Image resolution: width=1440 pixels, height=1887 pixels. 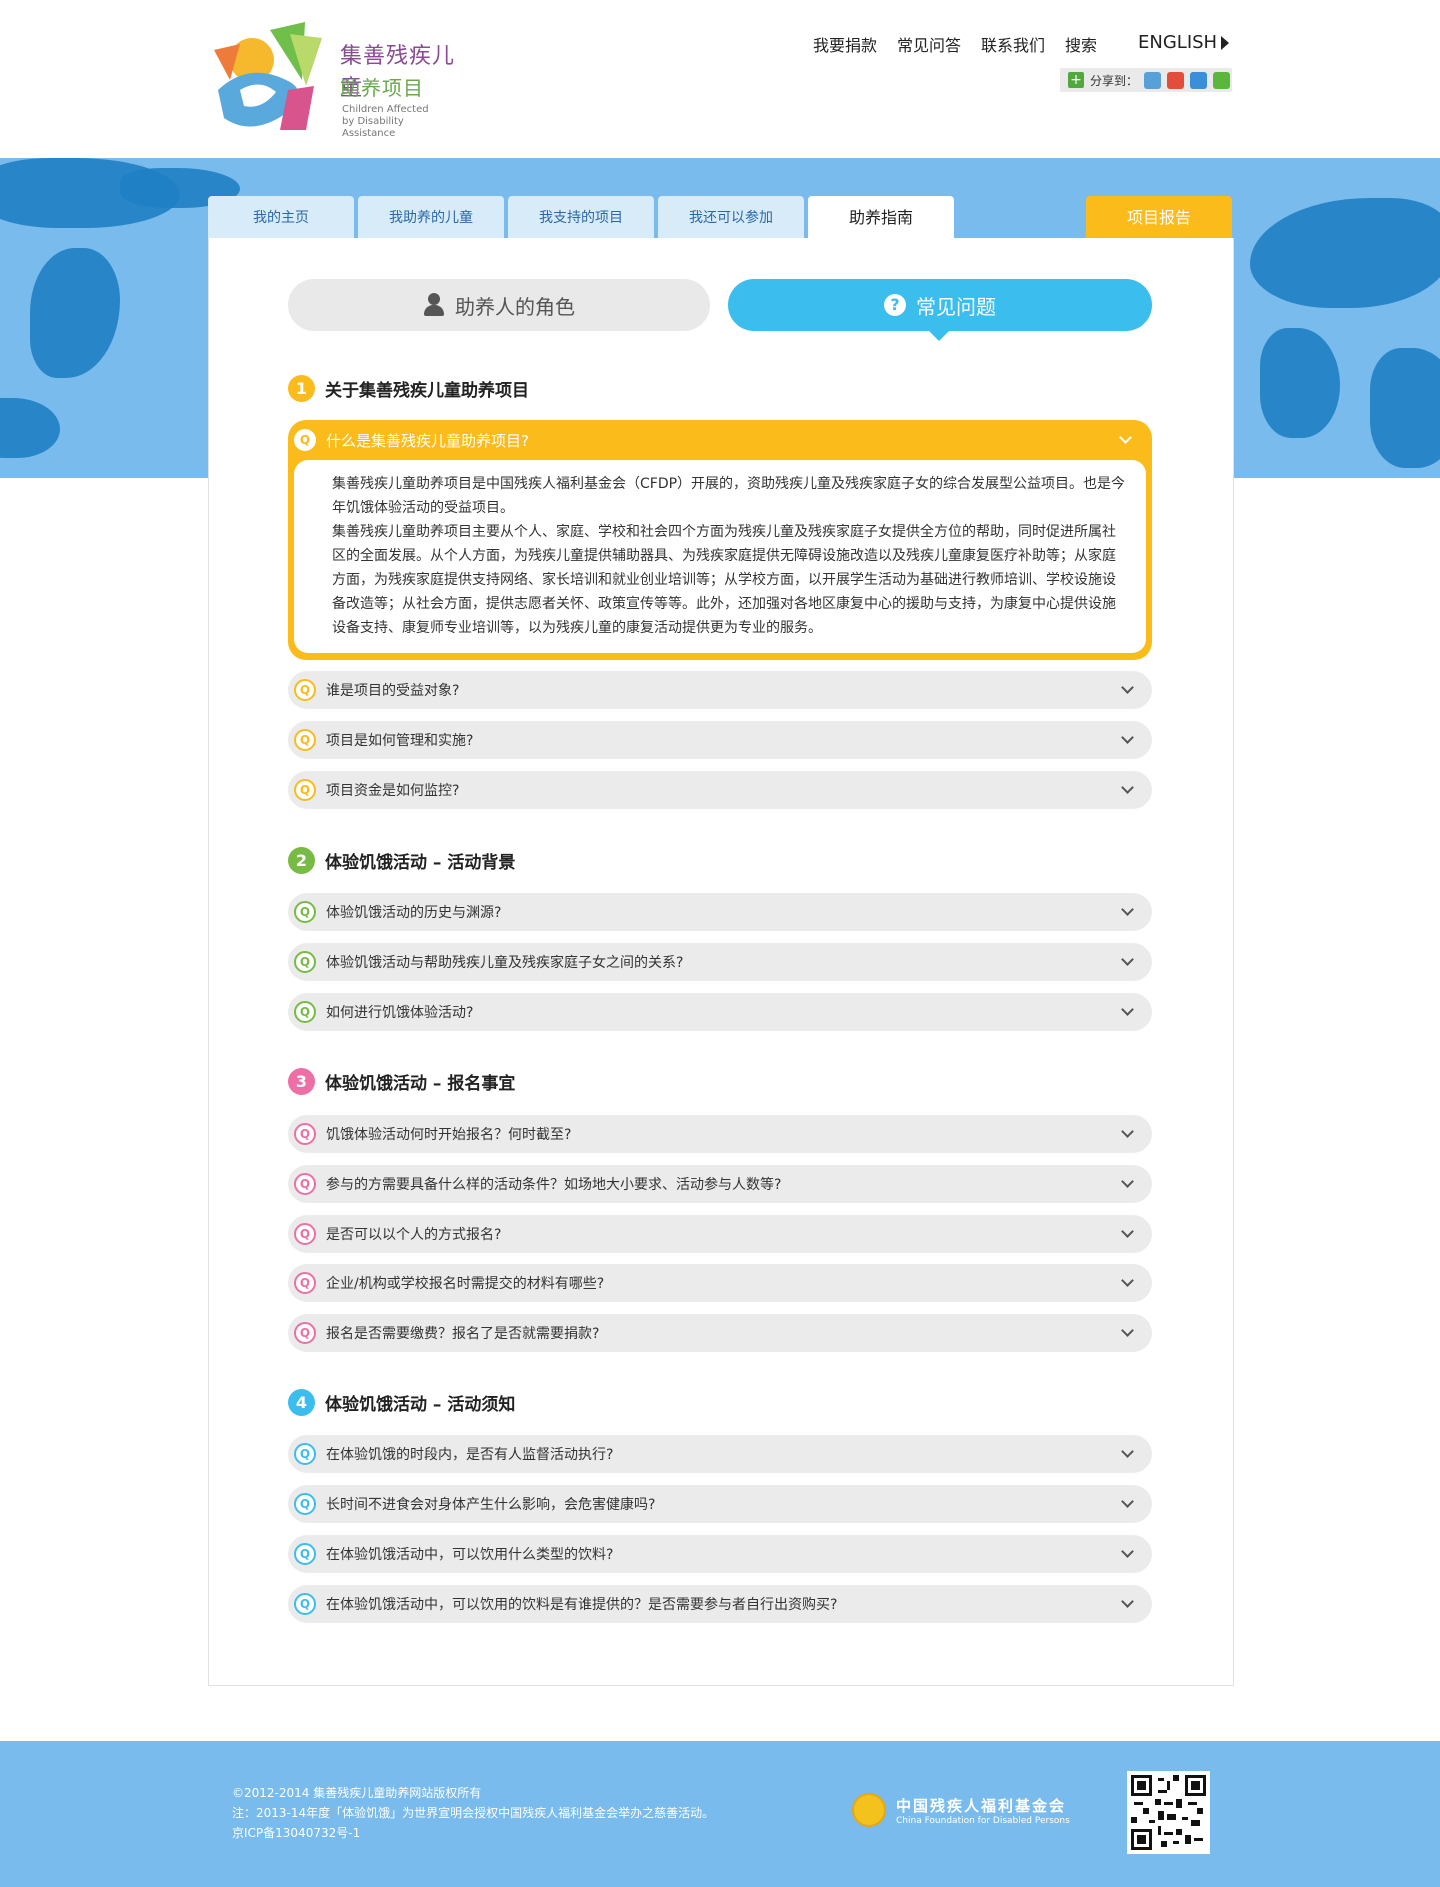 I want to click on faq-question-header: Q 什么是集善残疾儿童助养项目?, so click(x=720, y=440).